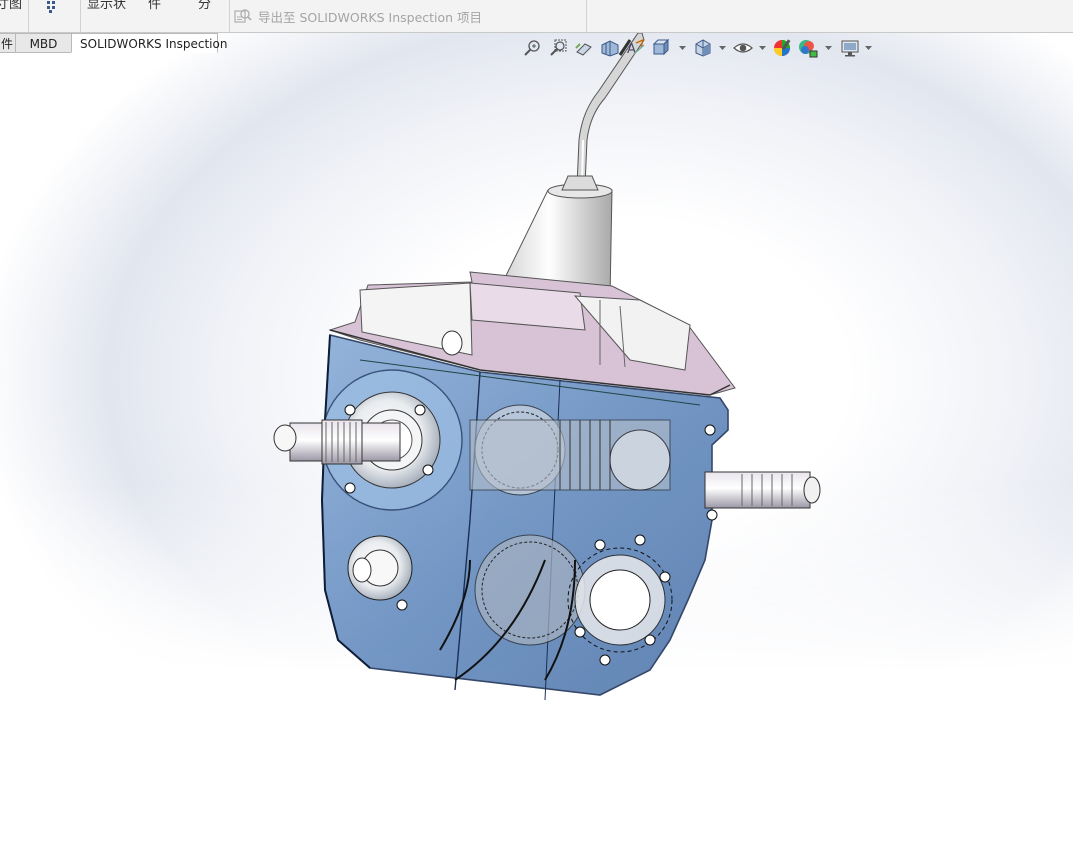 The image size is (1073, 852). What do you see at coordinates (243, 16) in the screenshot?
I see `inspection-export-icon` at bounding box center [243, 16].